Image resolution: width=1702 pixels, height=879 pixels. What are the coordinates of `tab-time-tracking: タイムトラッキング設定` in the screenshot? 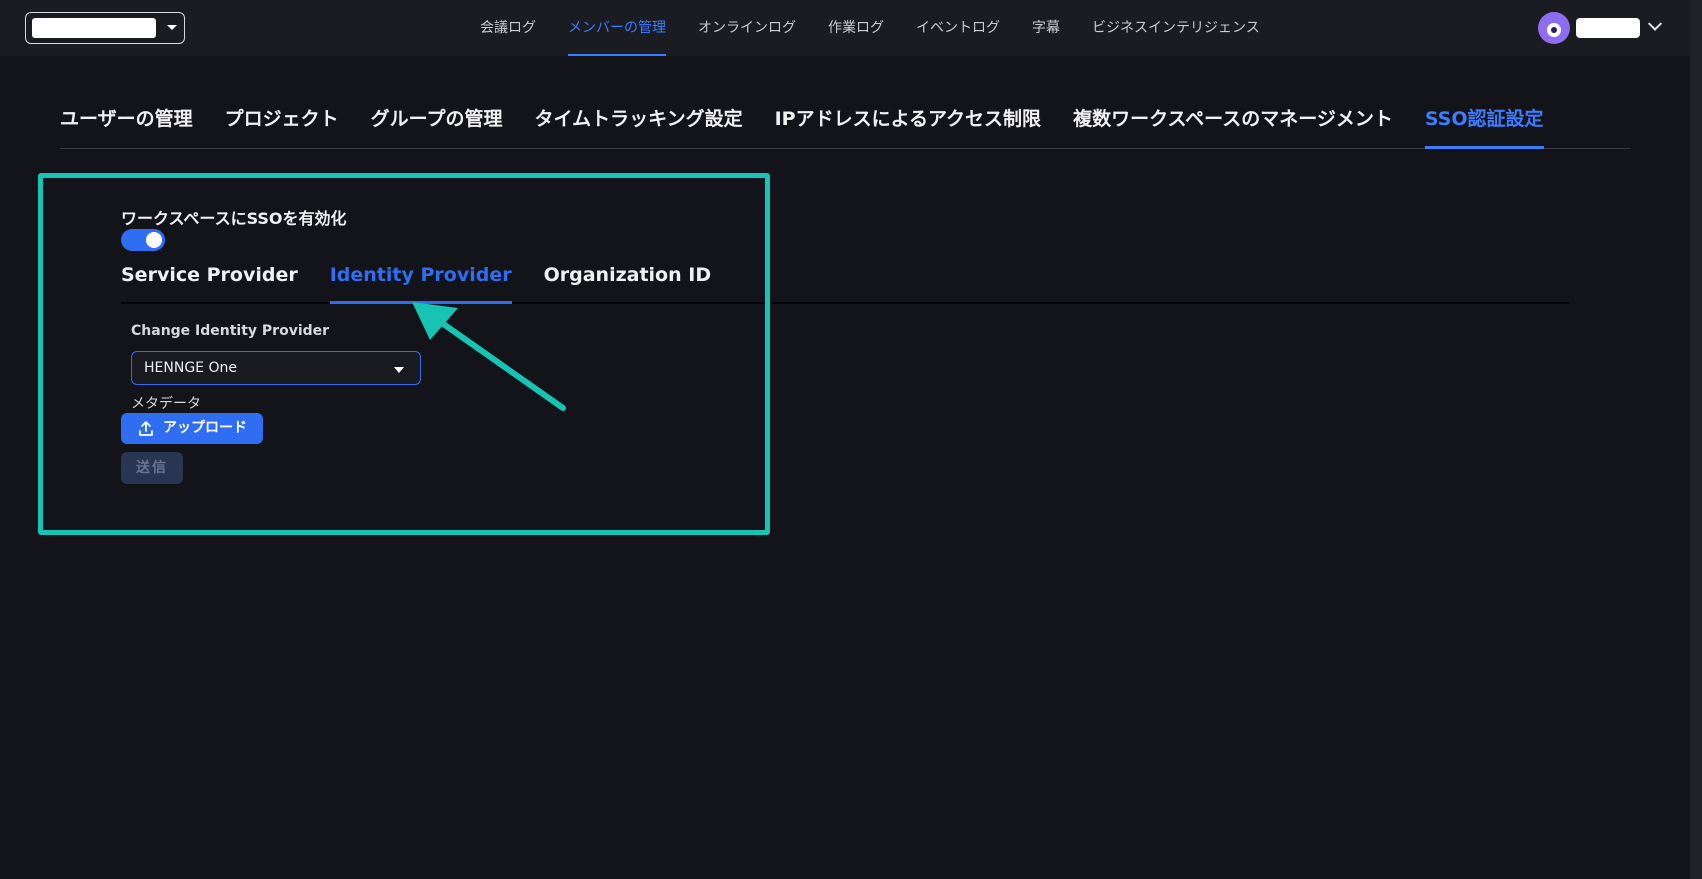 It's located at (639, 126).